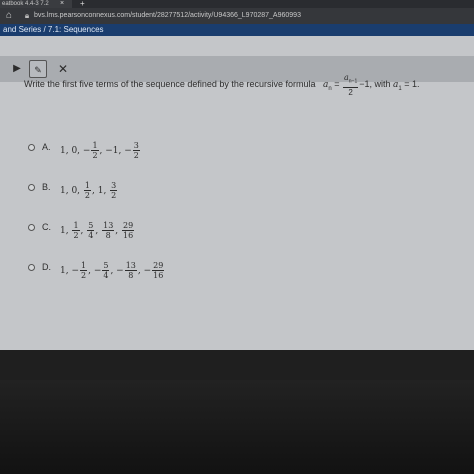  What do you see at coordinates (101, 191) in the screenshot?
I see `option-text: , 1,` at bounding box center [101, 191].